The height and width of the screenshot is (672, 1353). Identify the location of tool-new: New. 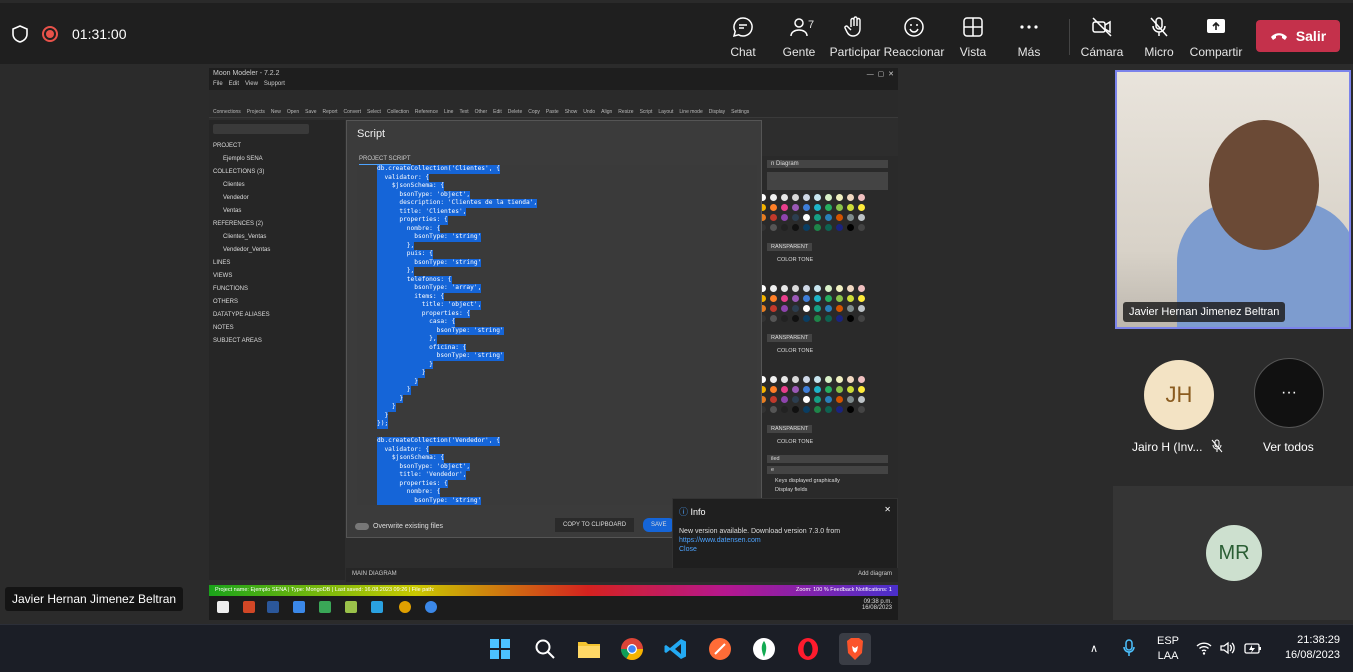
(276, 112).